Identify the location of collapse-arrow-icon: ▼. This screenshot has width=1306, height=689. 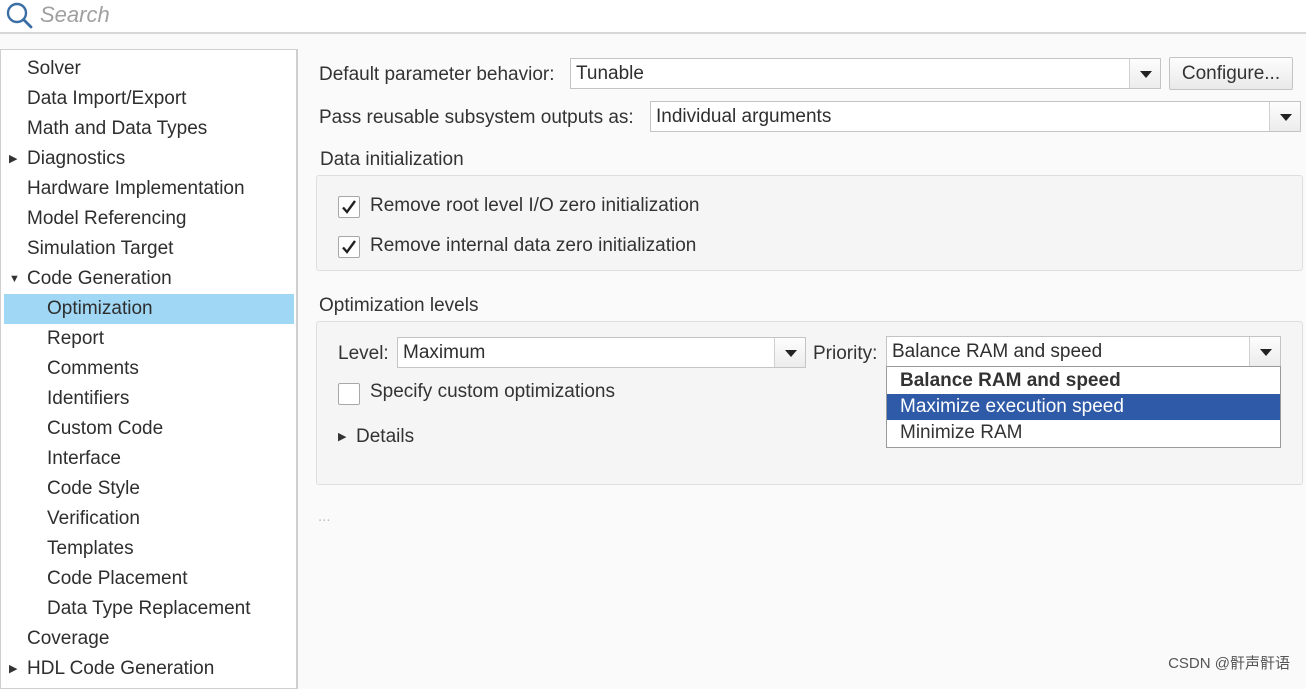
(14, 279).